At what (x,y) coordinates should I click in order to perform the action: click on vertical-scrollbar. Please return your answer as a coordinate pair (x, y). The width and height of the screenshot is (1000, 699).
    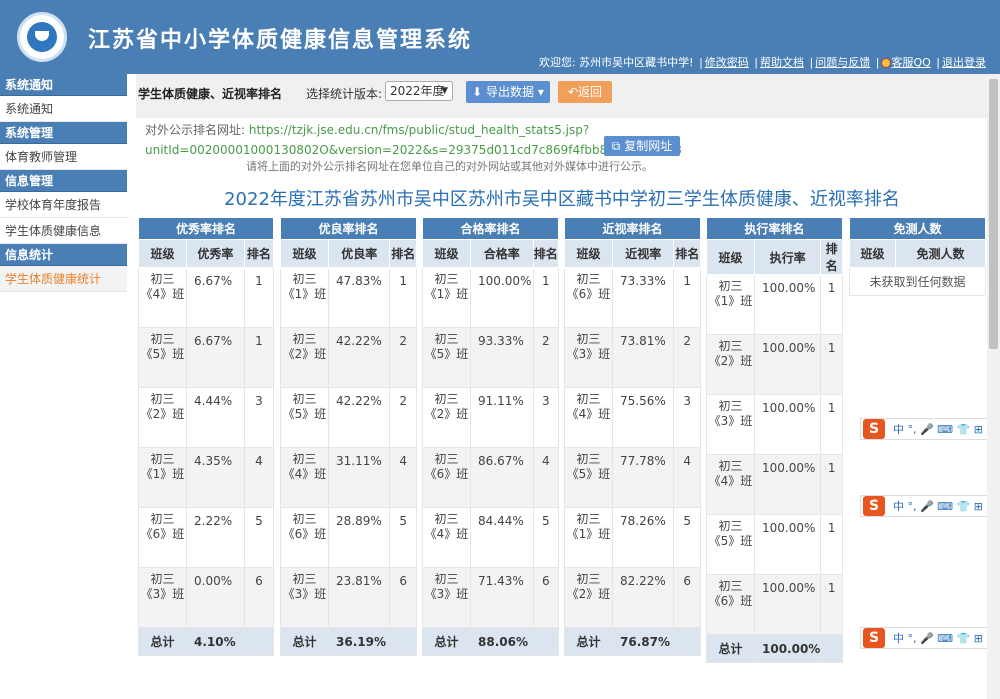
    Looking at the image, I should click on (993, 386).